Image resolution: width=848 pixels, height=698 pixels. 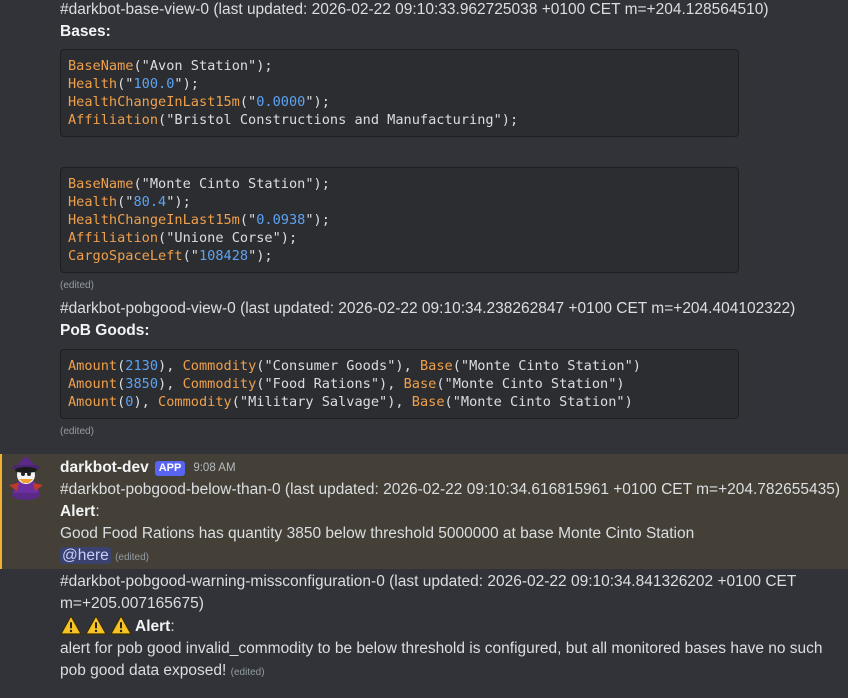 What do you see at coordinates (154, 84) in the screenshot?
I see `code-number: 100.0` at bounding box center [154, 84].